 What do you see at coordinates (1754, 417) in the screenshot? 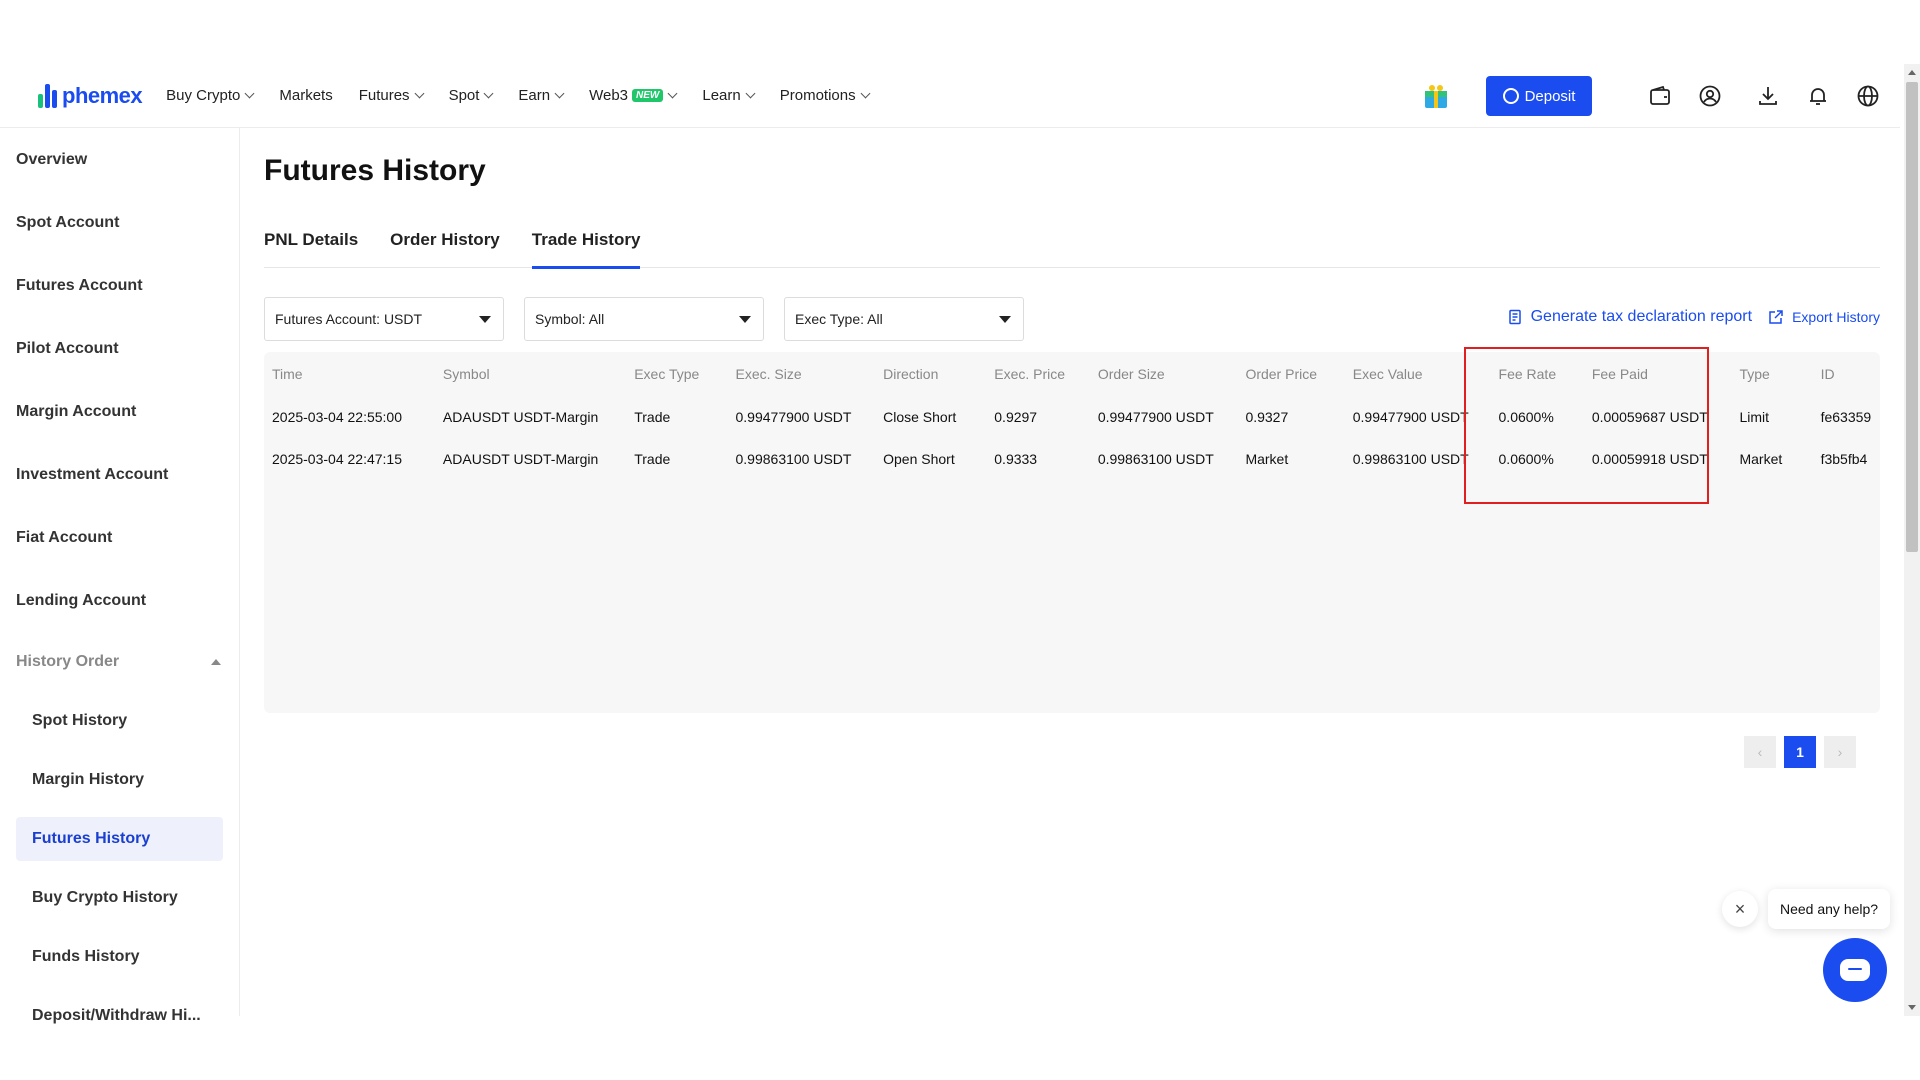
I see `table-cell: Limit` at bounding box center [1754, 417].